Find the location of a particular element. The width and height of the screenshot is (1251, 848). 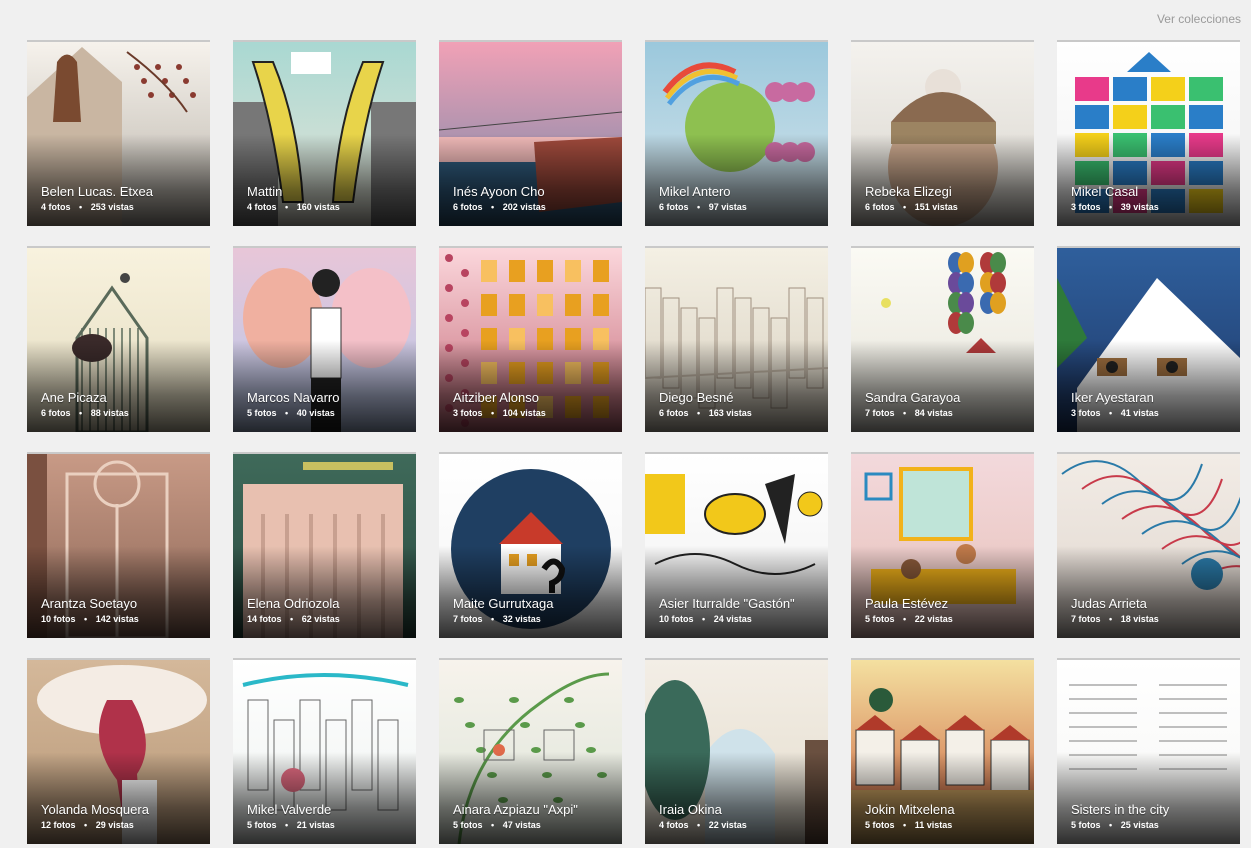

collection-title: Sandra Garayoa is located at coordinates (913, 397).